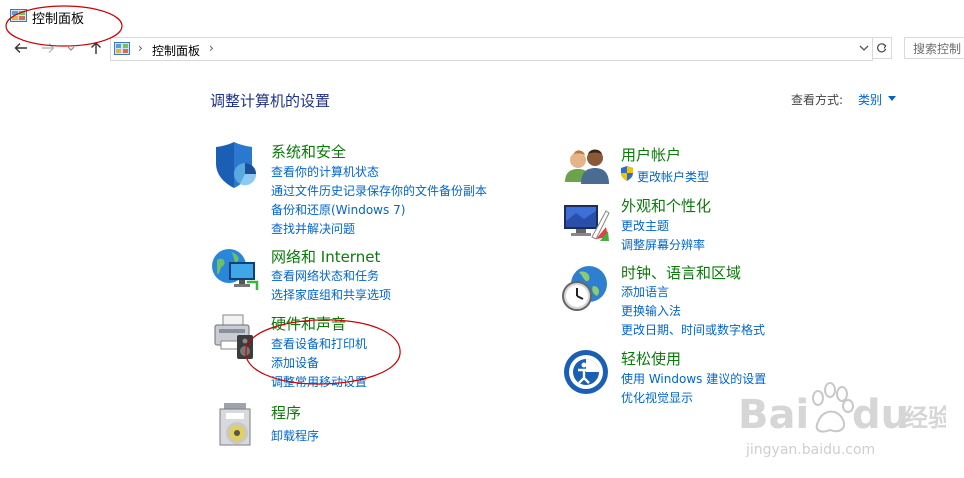 The width and height of the screenshot is (964, 478). I want to click on search-input, so click(934, 48).